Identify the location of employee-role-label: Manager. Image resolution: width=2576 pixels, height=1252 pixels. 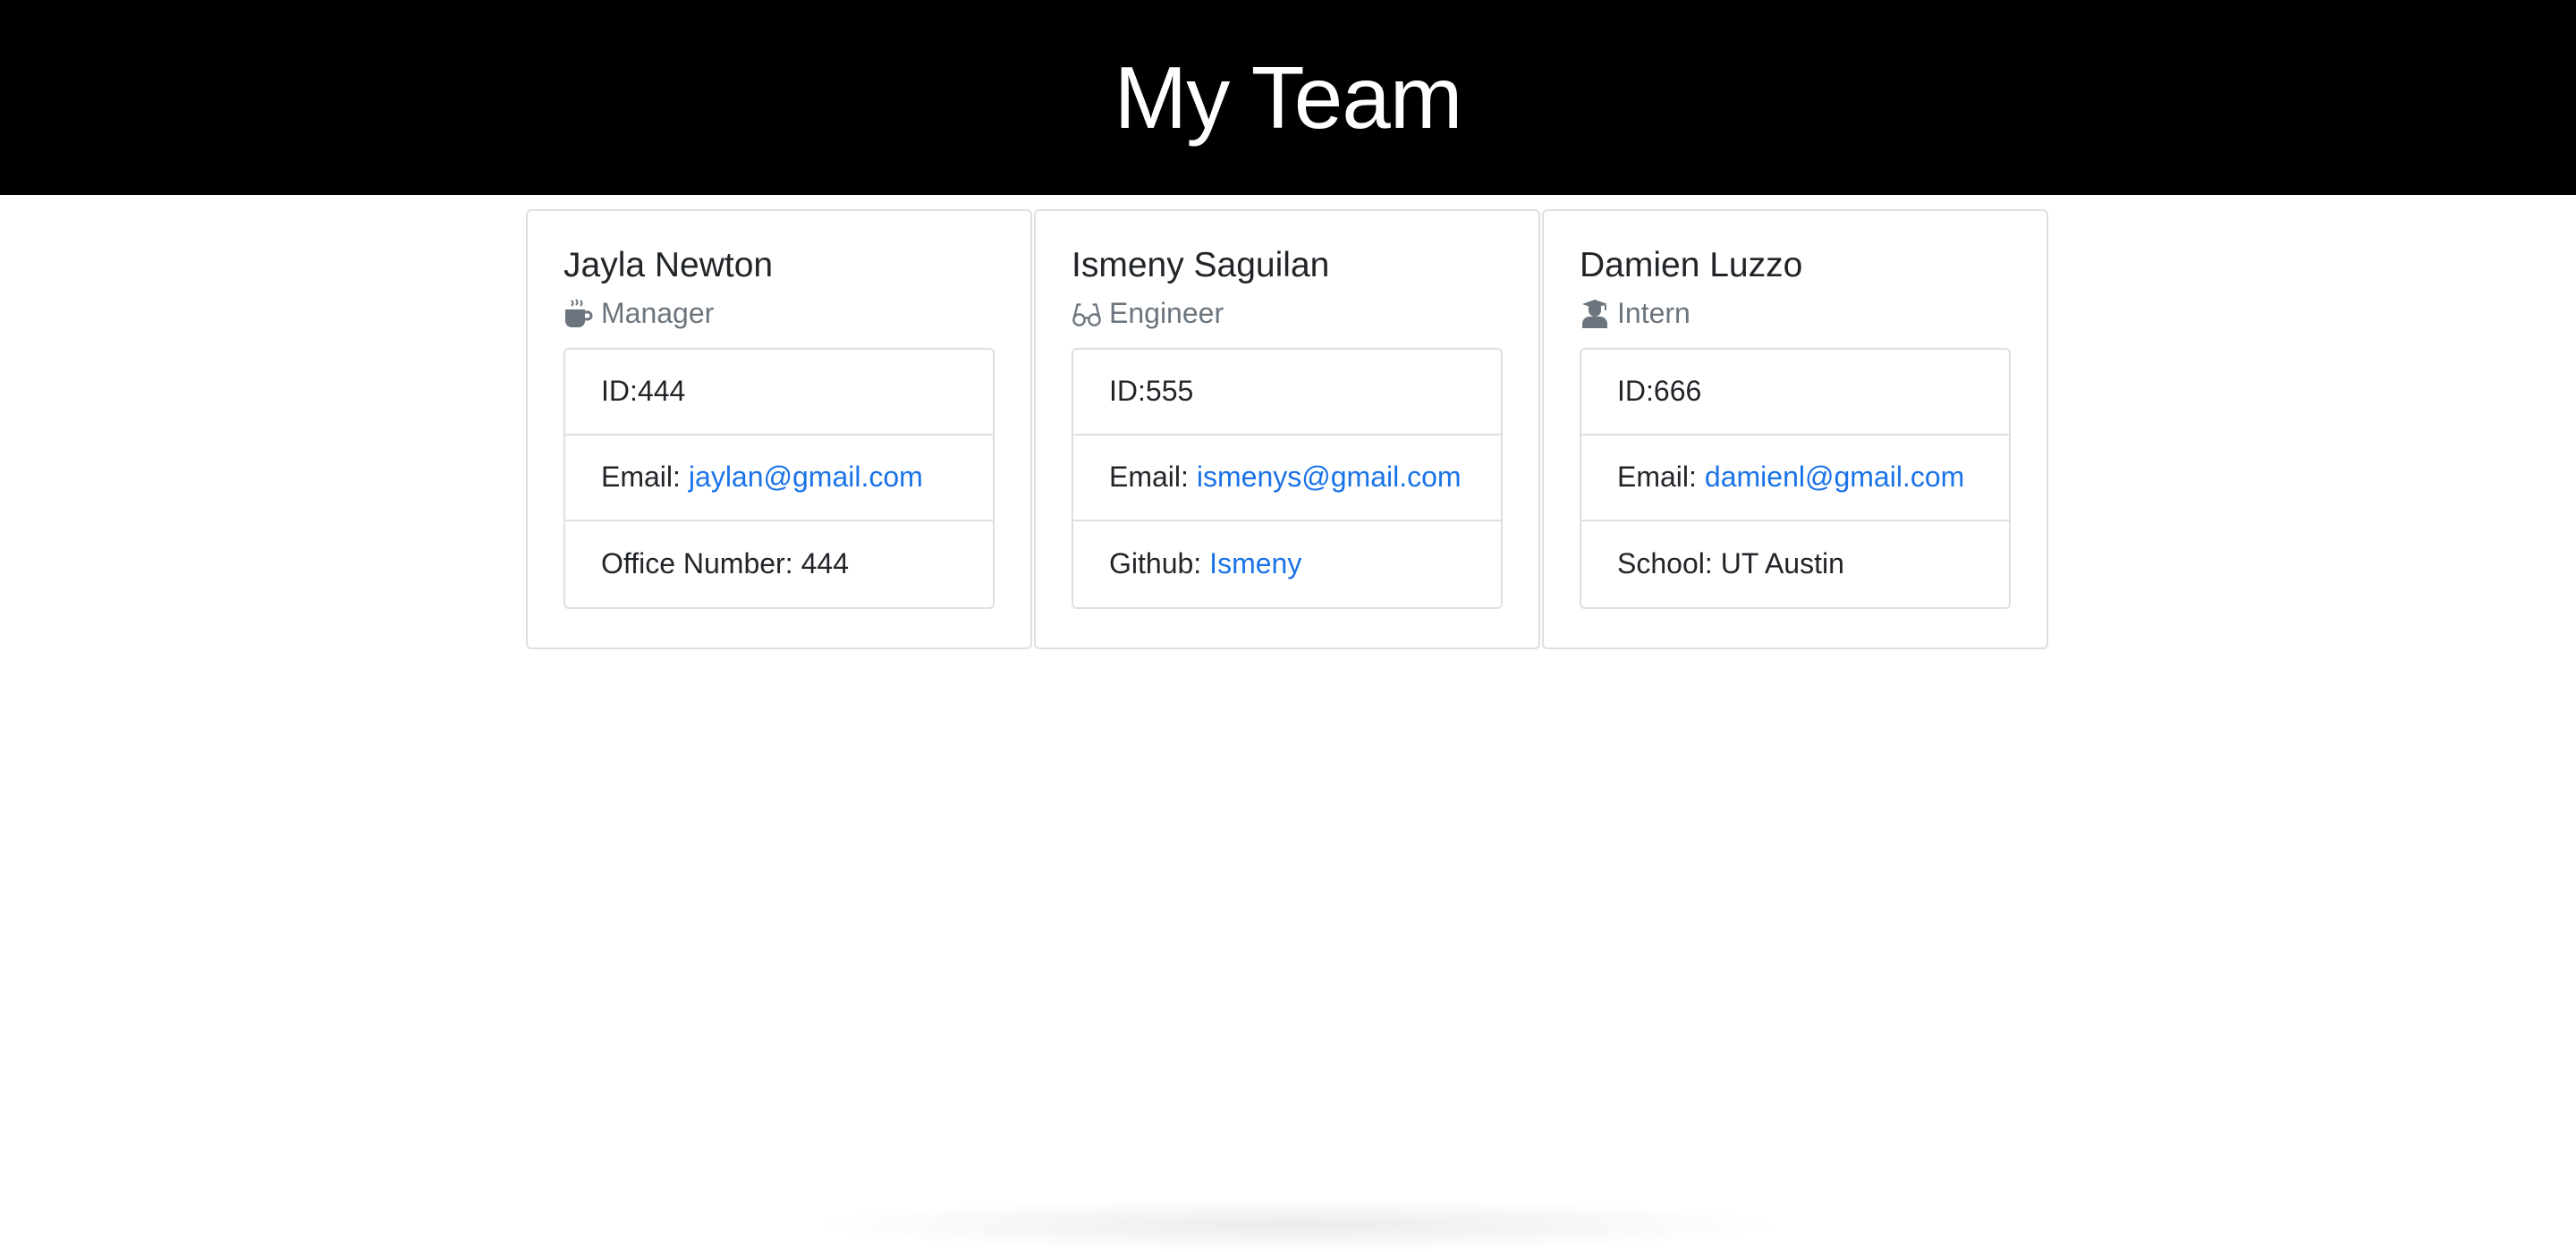
(658, 313).